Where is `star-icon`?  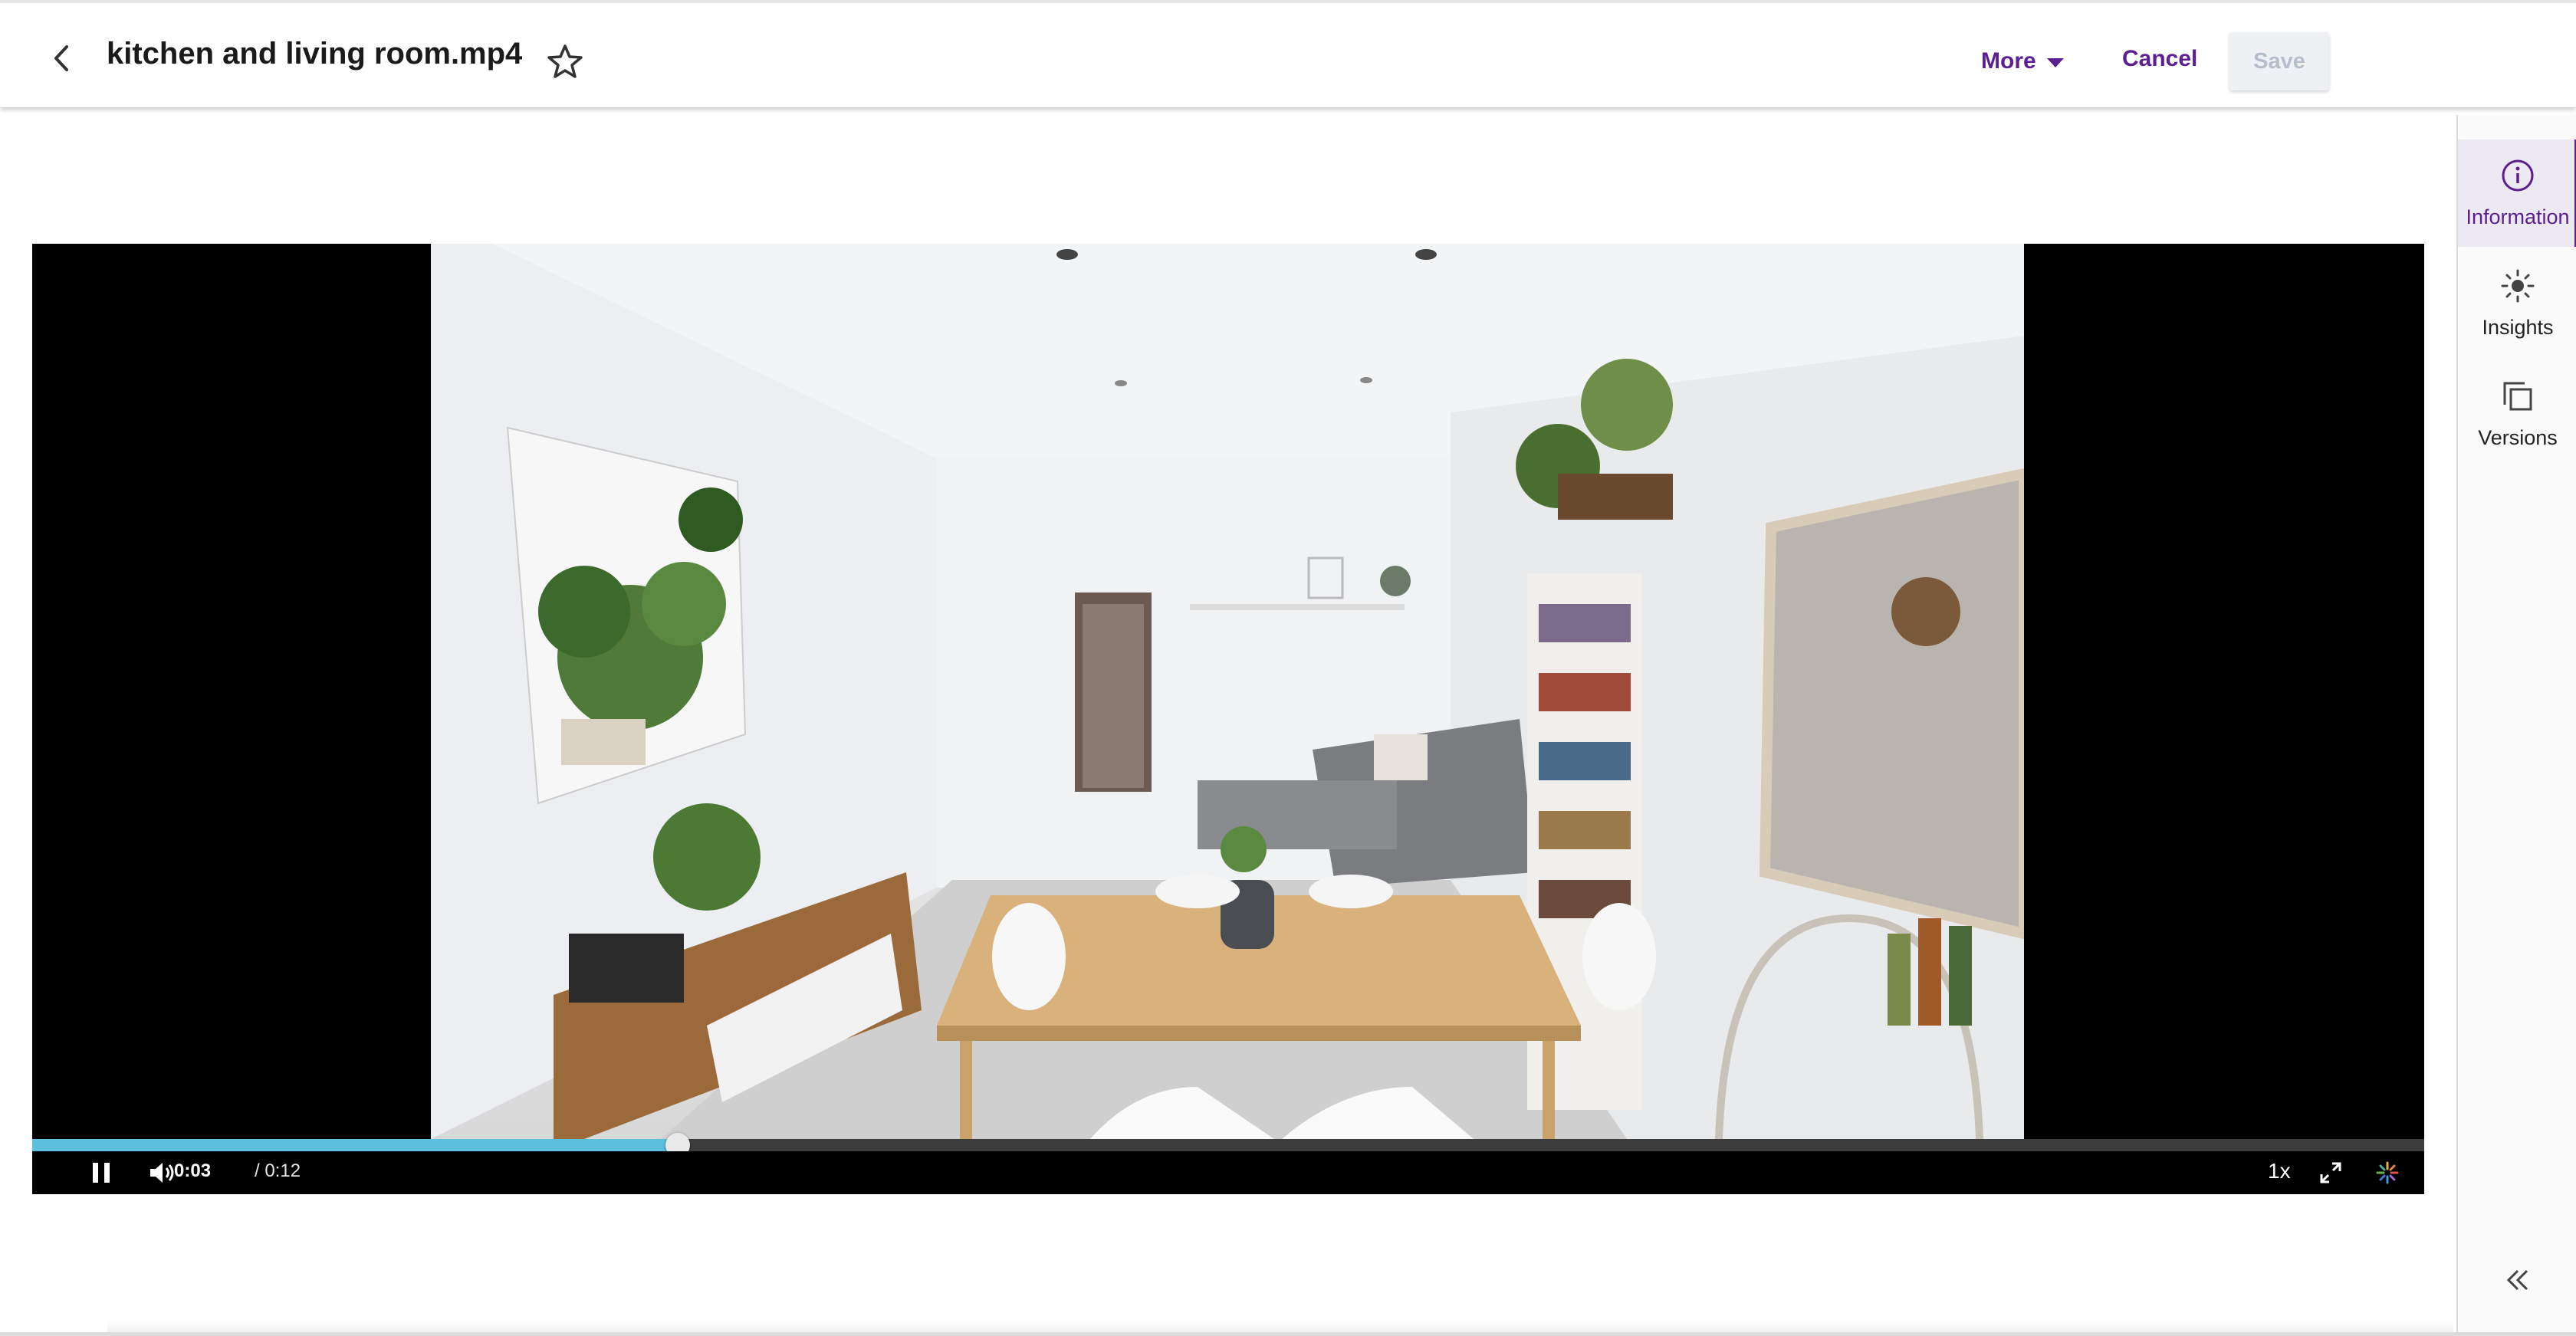
star-icon is located at coordinates (565, 61).